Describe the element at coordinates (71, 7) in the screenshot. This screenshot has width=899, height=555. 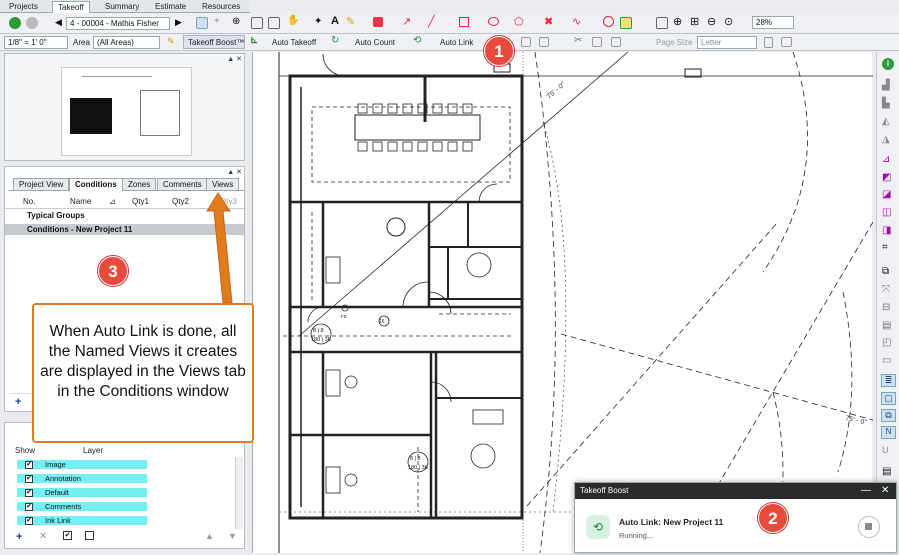
I see `tab-takeoff: Takeoff` at that location.